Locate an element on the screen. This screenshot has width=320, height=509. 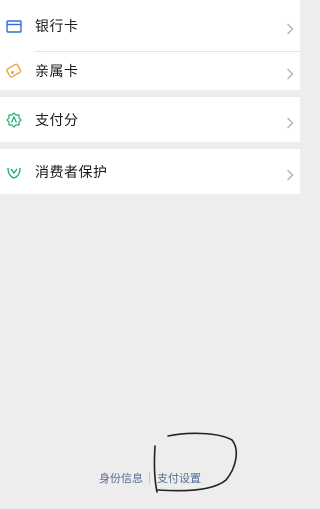
consumer-protection-section: 消费者保护 is located at coordinates (150, 171).